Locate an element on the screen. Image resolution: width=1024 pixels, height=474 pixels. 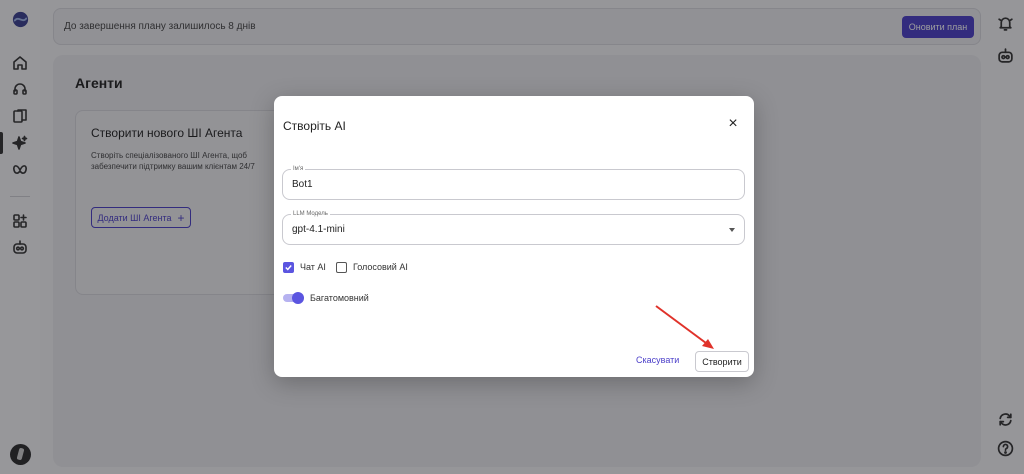
chat-ai-checkbox is located at coordinates (288, 267).